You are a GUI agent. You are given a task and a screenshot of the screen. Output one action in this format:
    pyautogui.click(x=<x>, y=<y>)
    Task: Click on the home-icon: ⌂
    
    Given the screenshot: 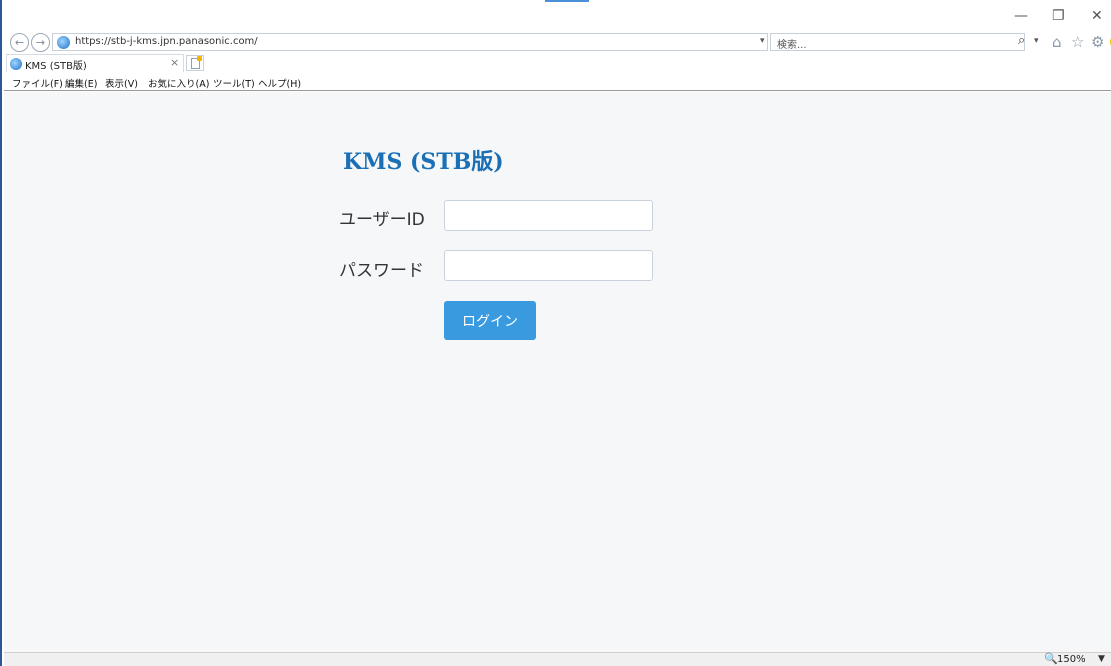 What is the action you would take?
    pyautogui.click(x=1057, y=42)
    